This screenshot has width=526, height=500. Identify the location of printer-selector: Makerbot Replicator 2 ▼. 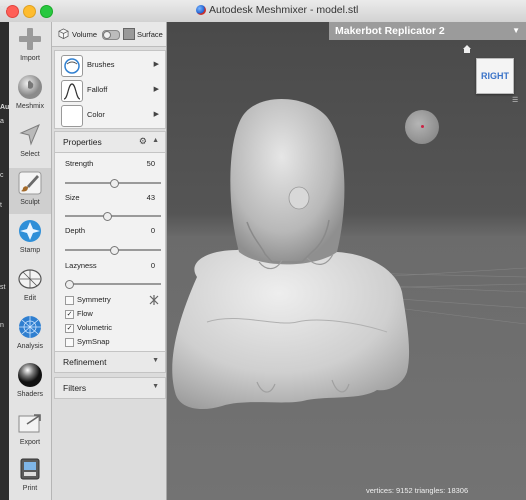
(427, 31).